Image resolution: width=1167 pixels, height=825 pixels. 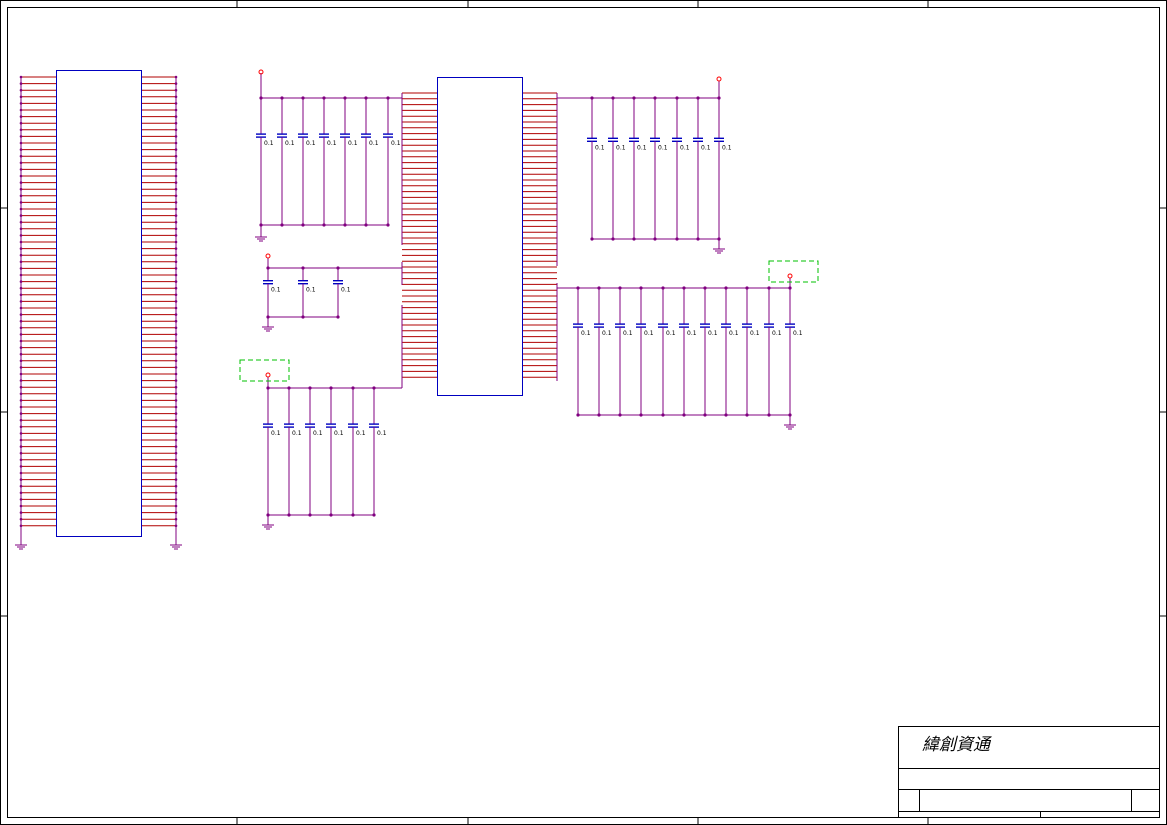 I want to click on connector-body, so click(x=99, y=303).